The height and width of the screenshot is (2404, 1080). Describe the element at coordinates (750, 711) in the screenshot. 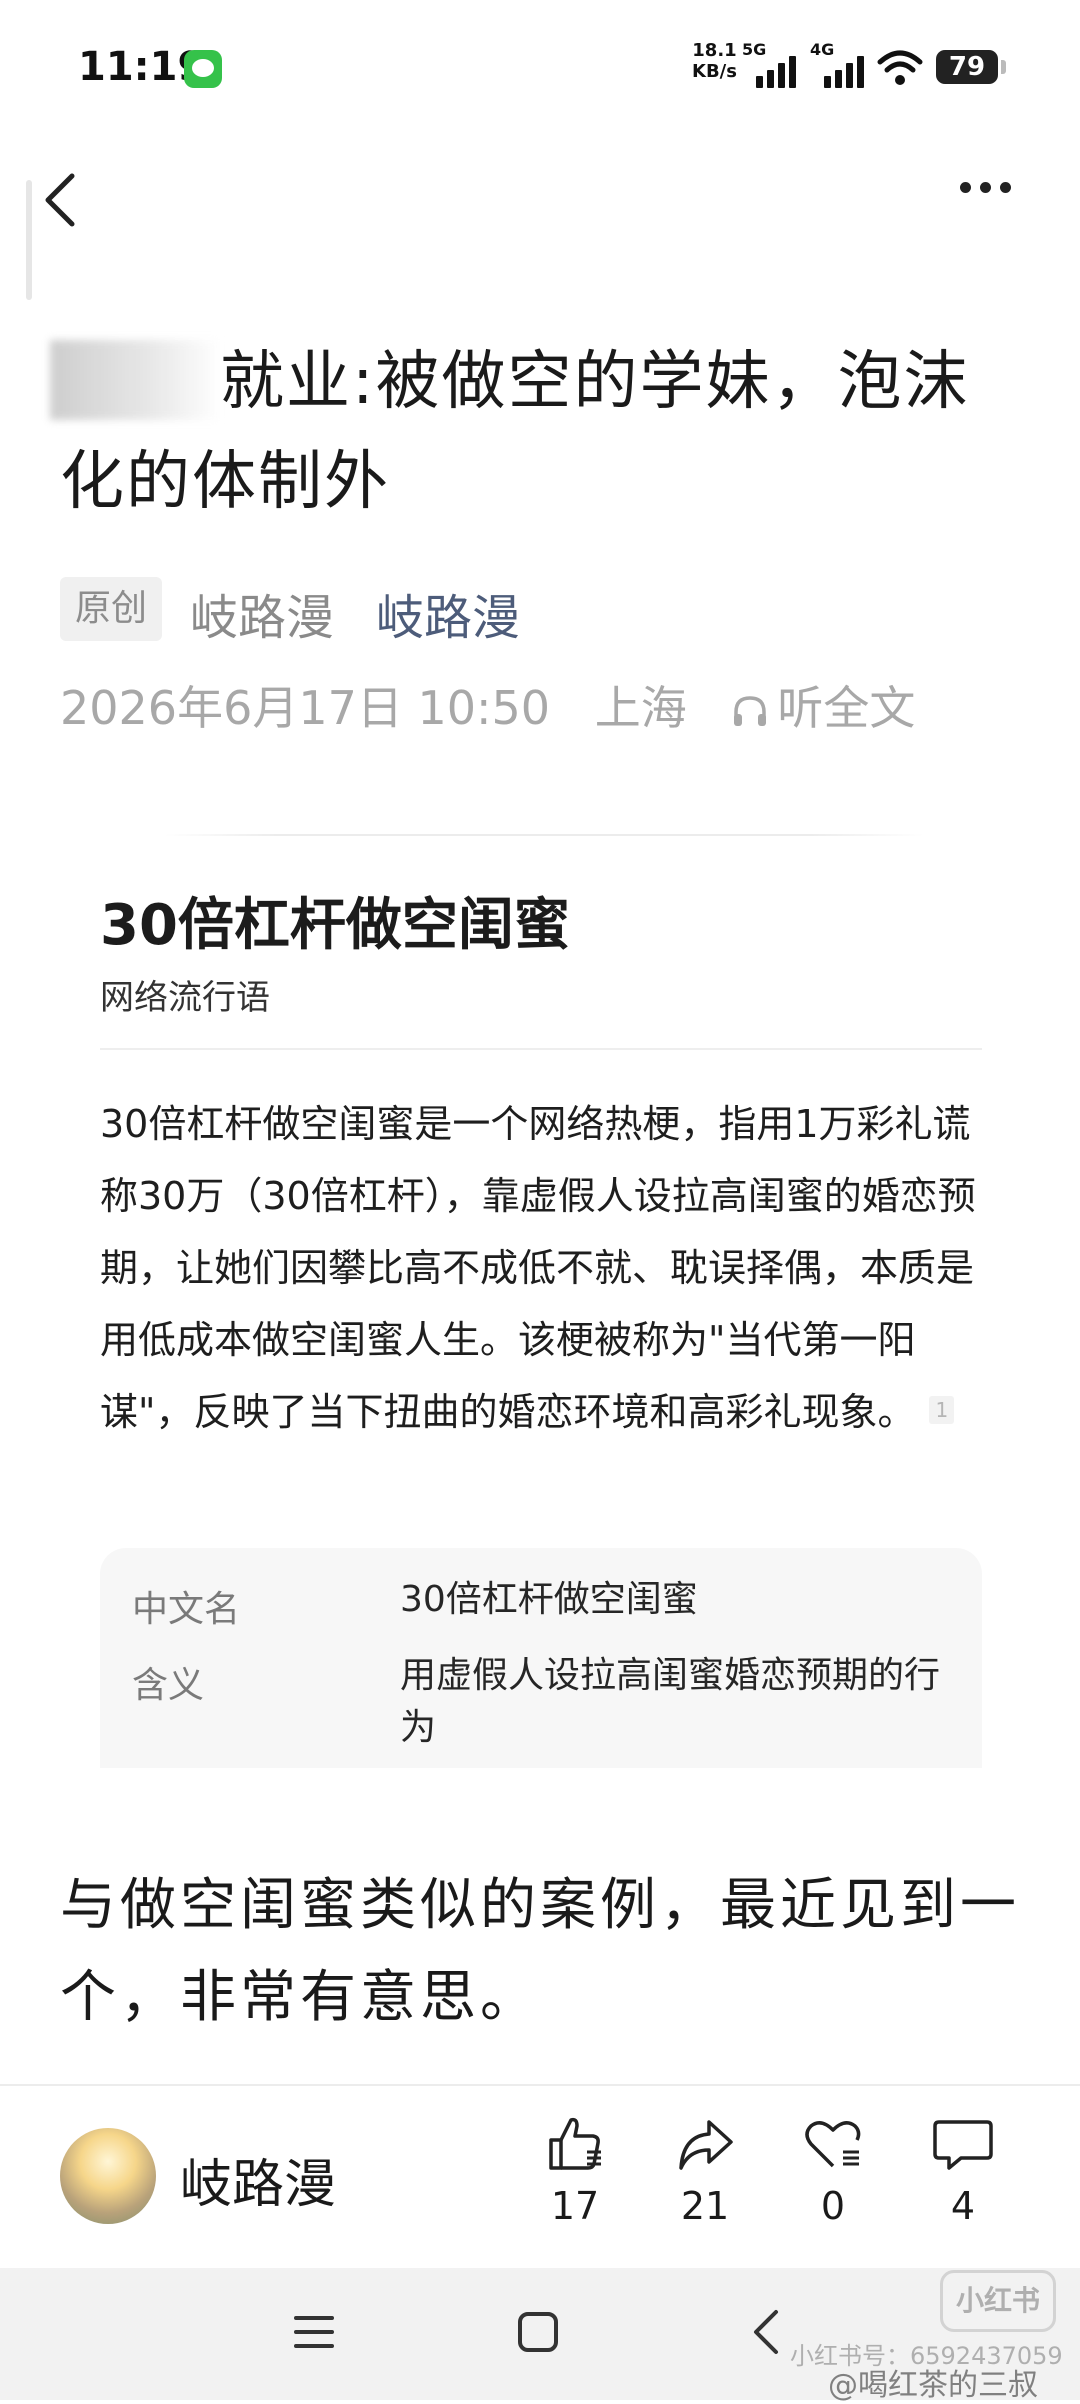

I see `headphone-icon` at that location.